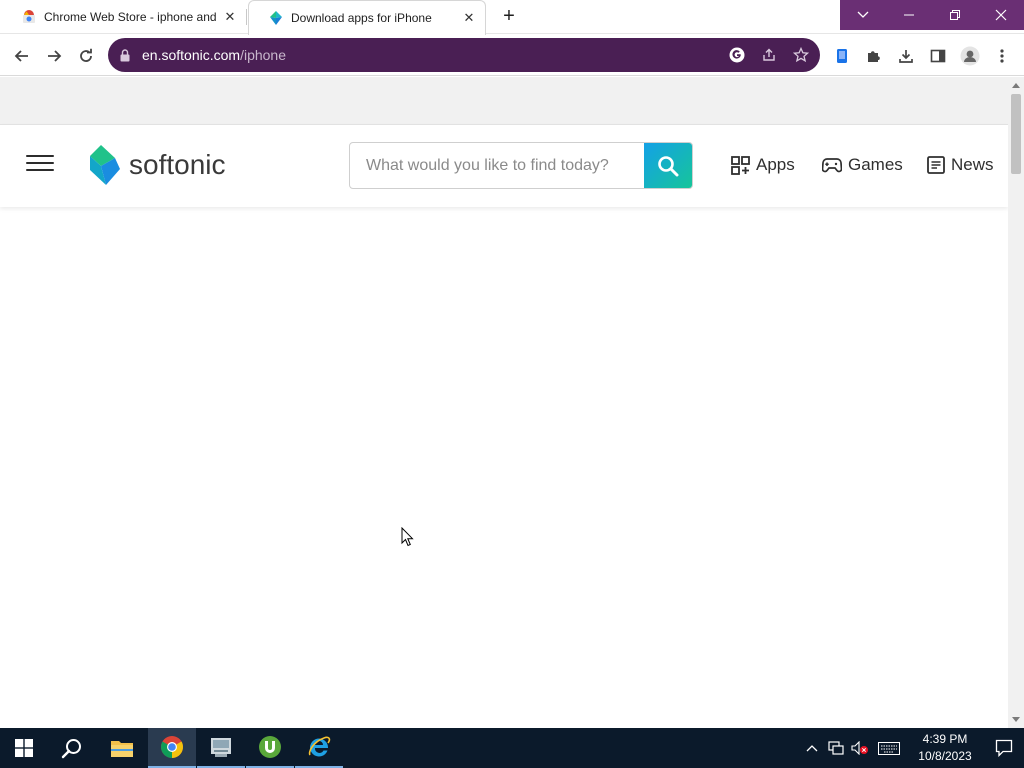 This screenshot has height=768, width=1024. I want to click on forward-arrow-icon, so click(55, 56).